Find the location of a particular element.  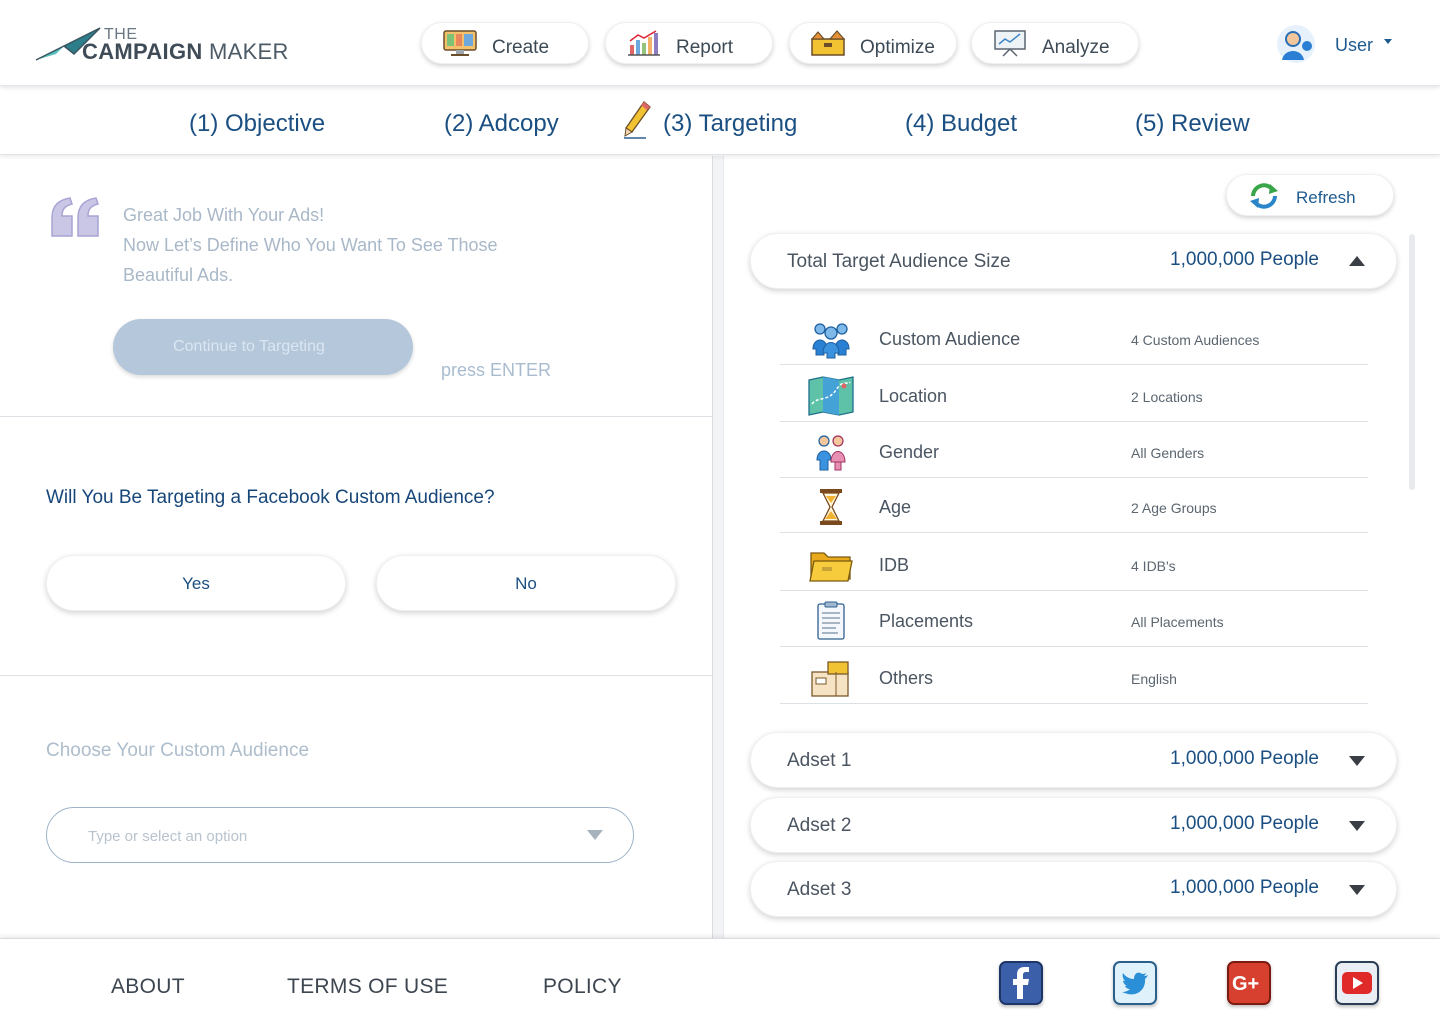

user-menu: User is located at coordinates (1342, 44).